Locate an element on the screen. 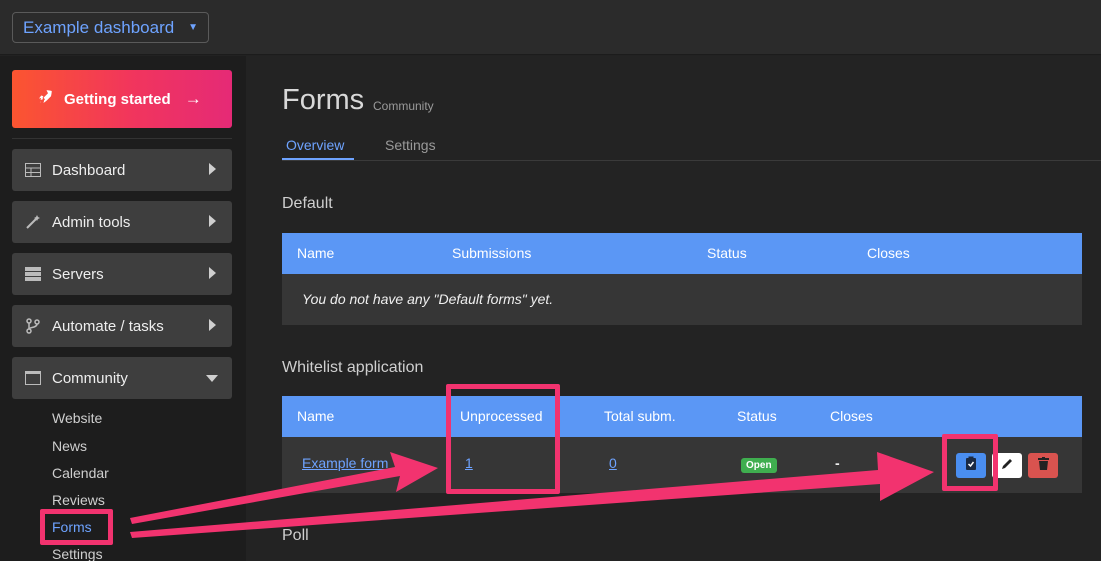  annotation-arrows is located at coordinates (532, 495).